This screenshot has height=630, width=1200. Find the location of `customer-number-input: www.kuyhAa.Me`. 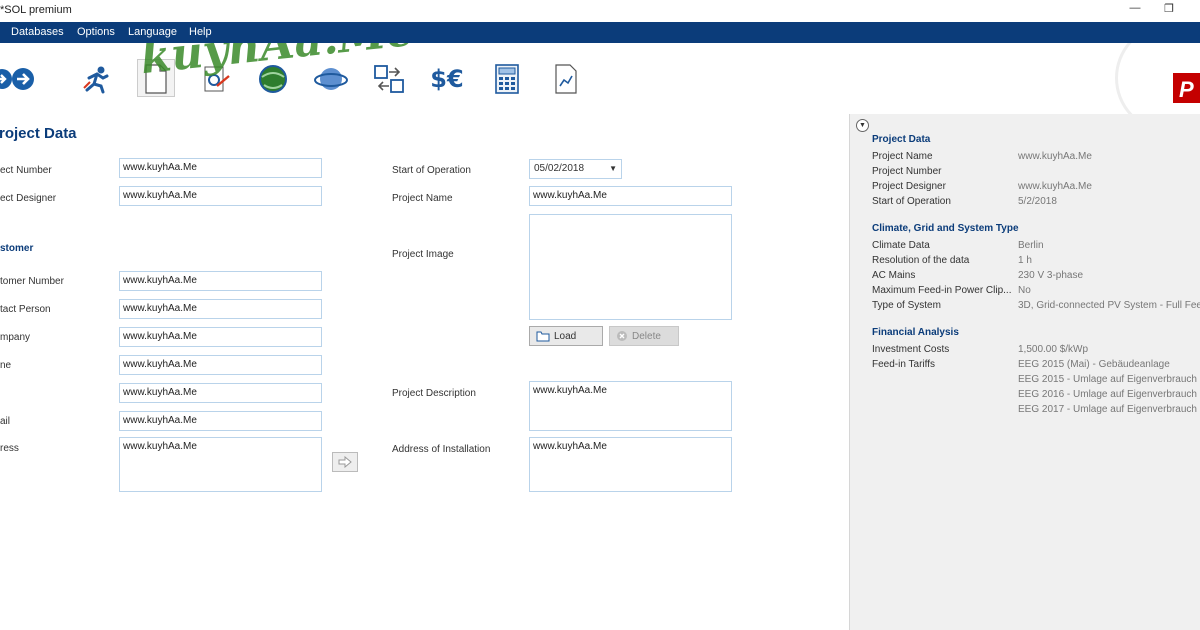

customer-number-input: www.kuyhAa.Me is located at coordinates (220, 281).